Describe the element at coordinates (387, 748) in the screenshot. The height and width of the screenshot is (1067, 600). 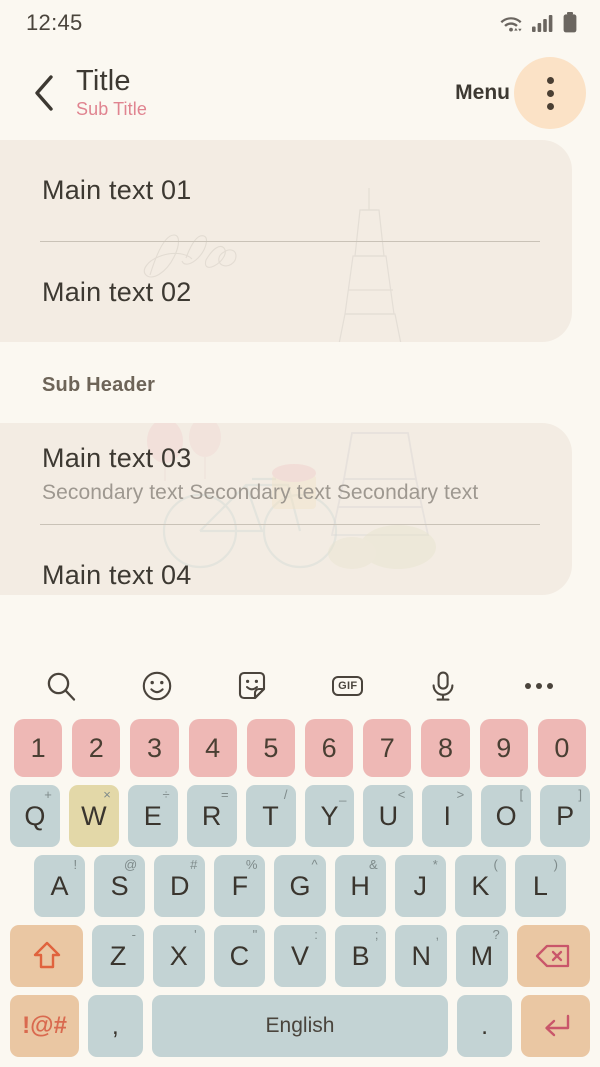
I see `key-7: 7` at that location.